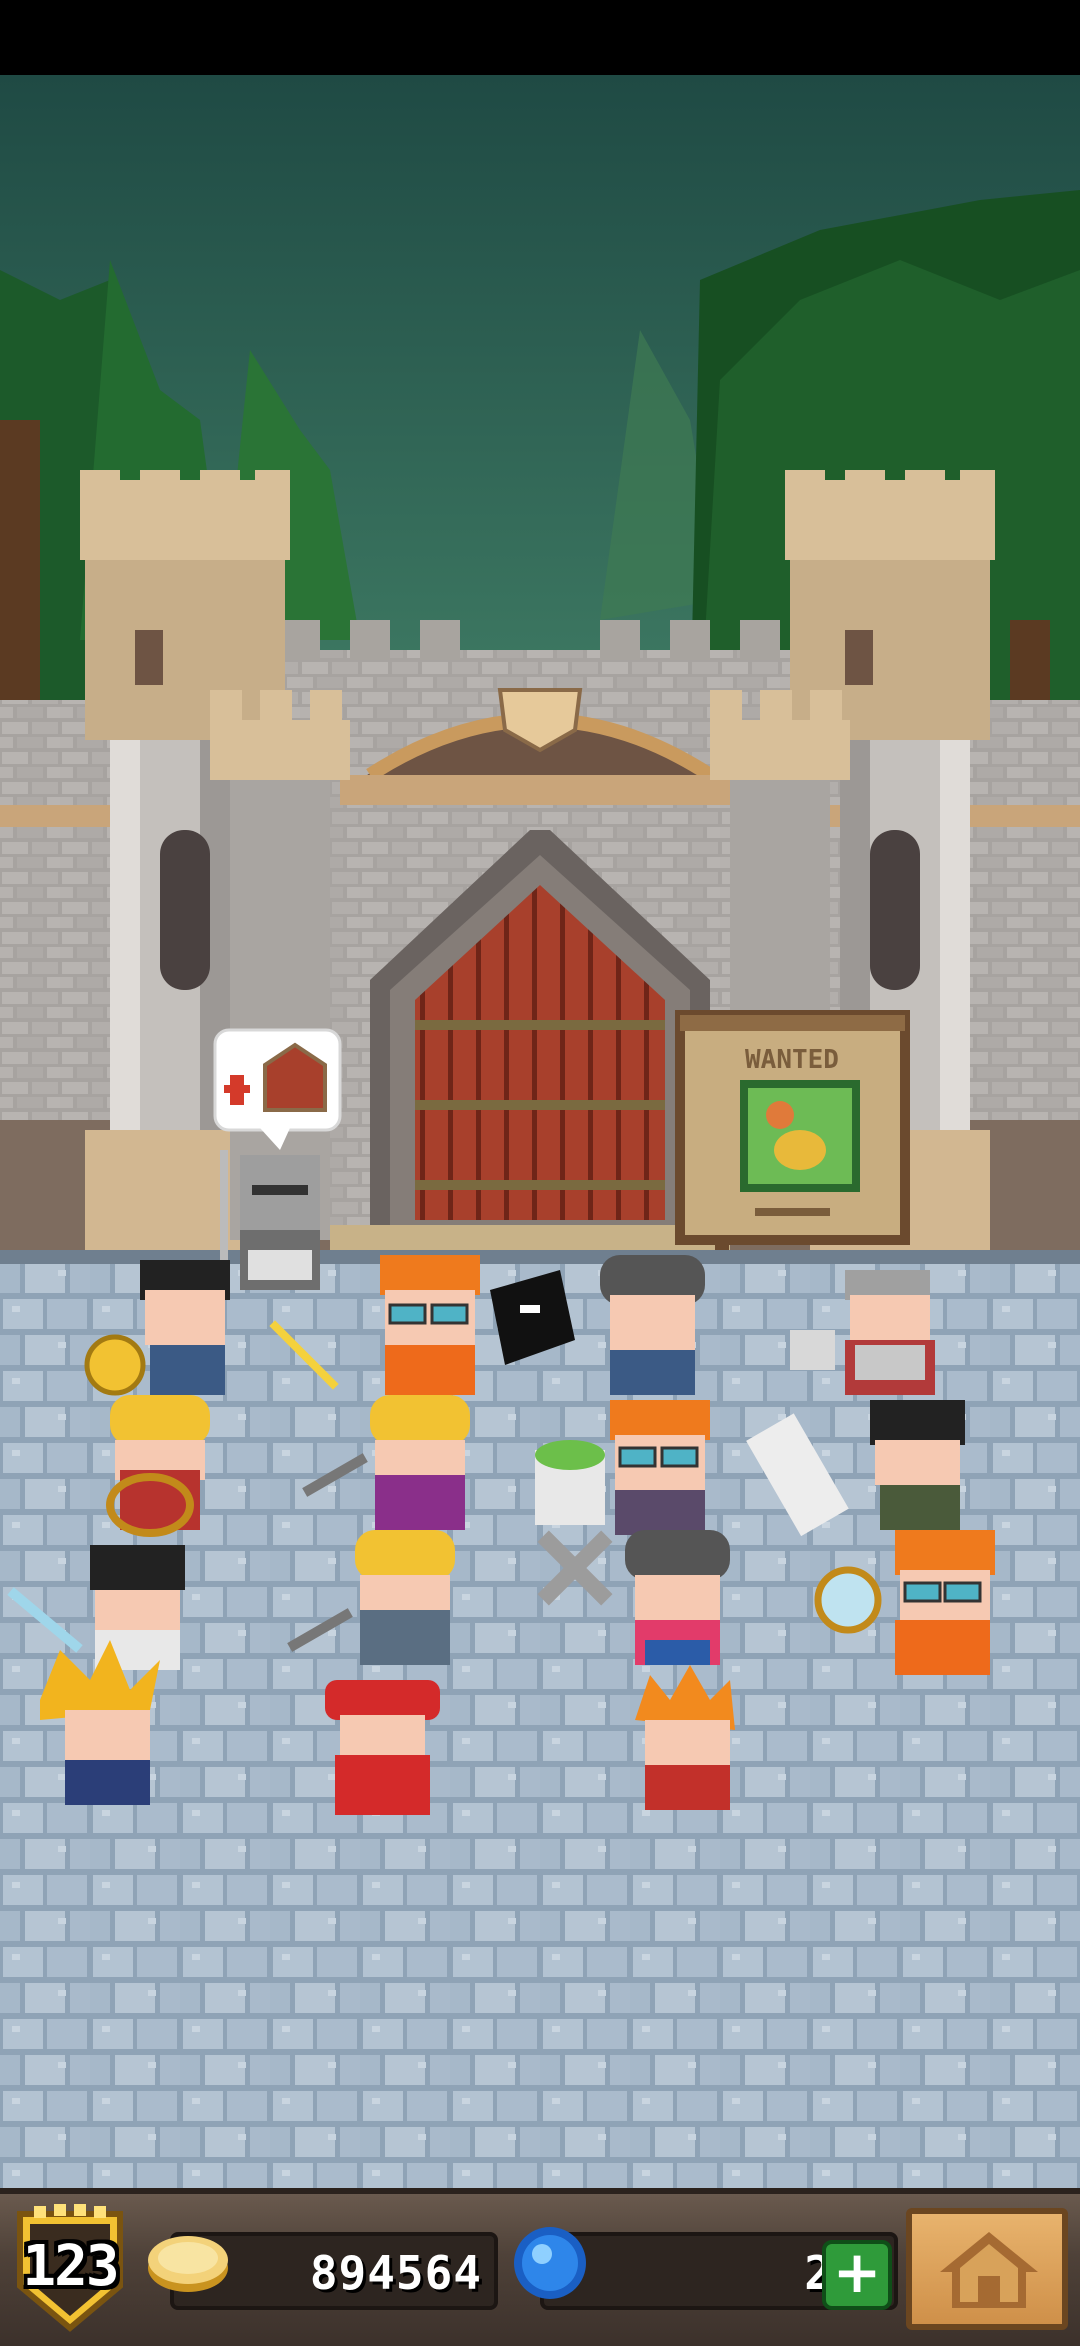 This screenshot has width=1080, height=2346. I want to click on coin-amount: 894564, so click(395, 2273).